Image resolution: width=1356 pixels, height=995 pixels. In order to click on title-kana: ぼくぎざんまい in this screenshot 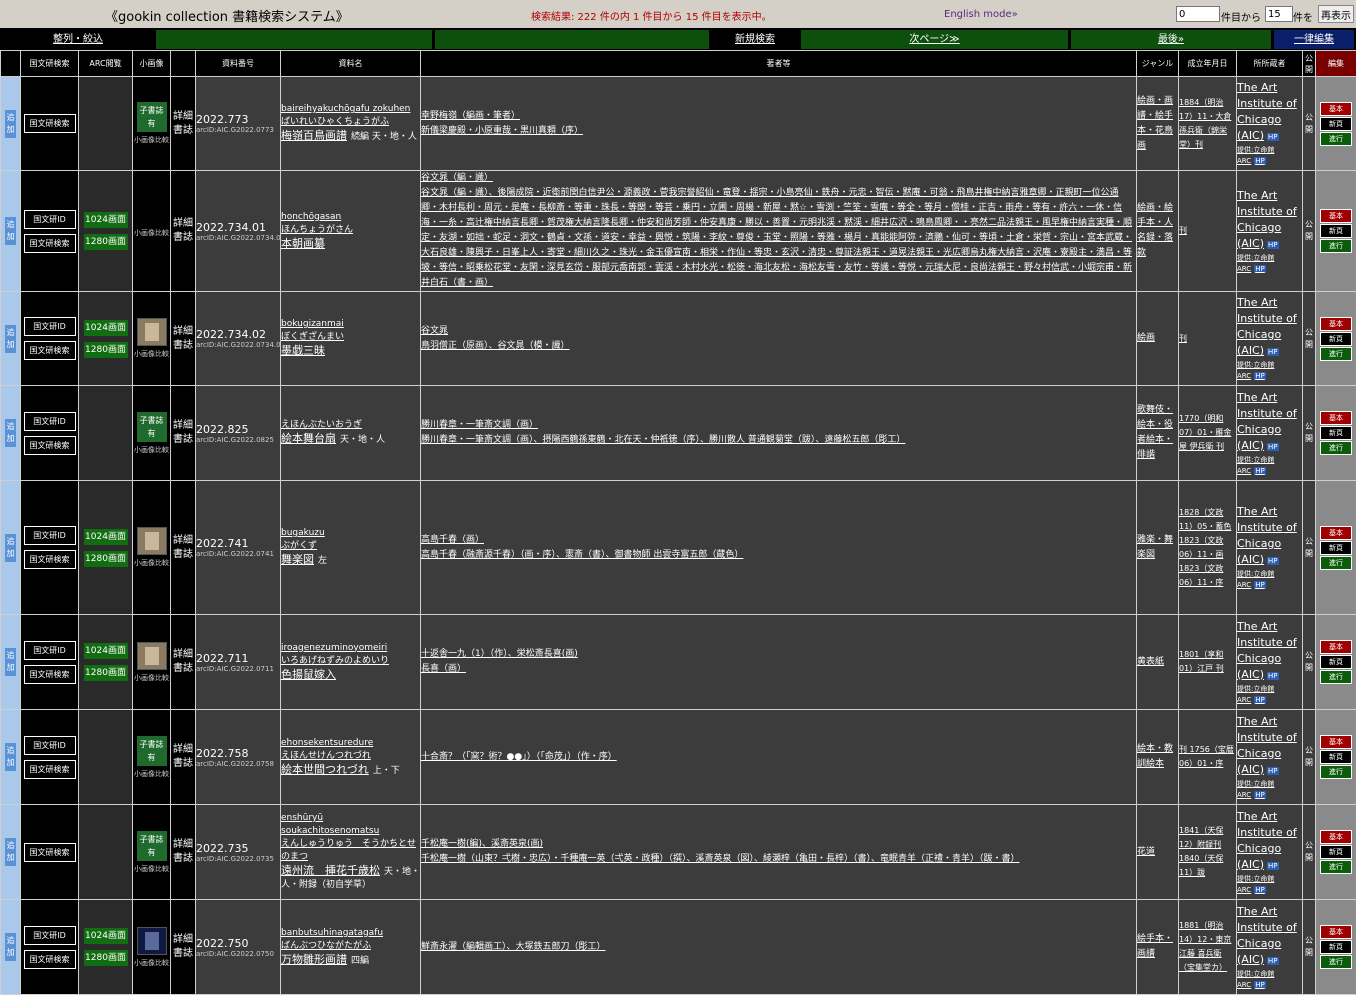, I will do `click(350, 337)`.